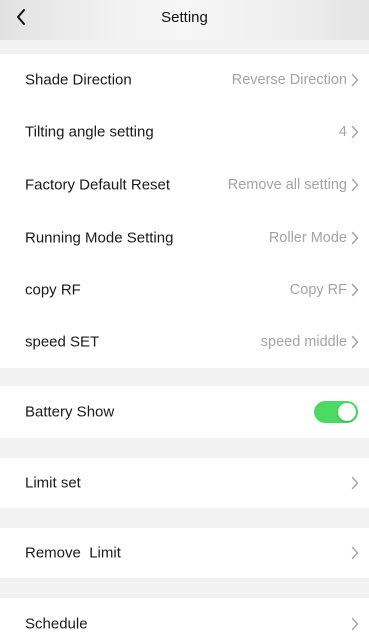 This screenshot has height=635, width=369. Describe the element at coordinates (347, 412) in the screenshot. I see `toggle-knob` at that location.